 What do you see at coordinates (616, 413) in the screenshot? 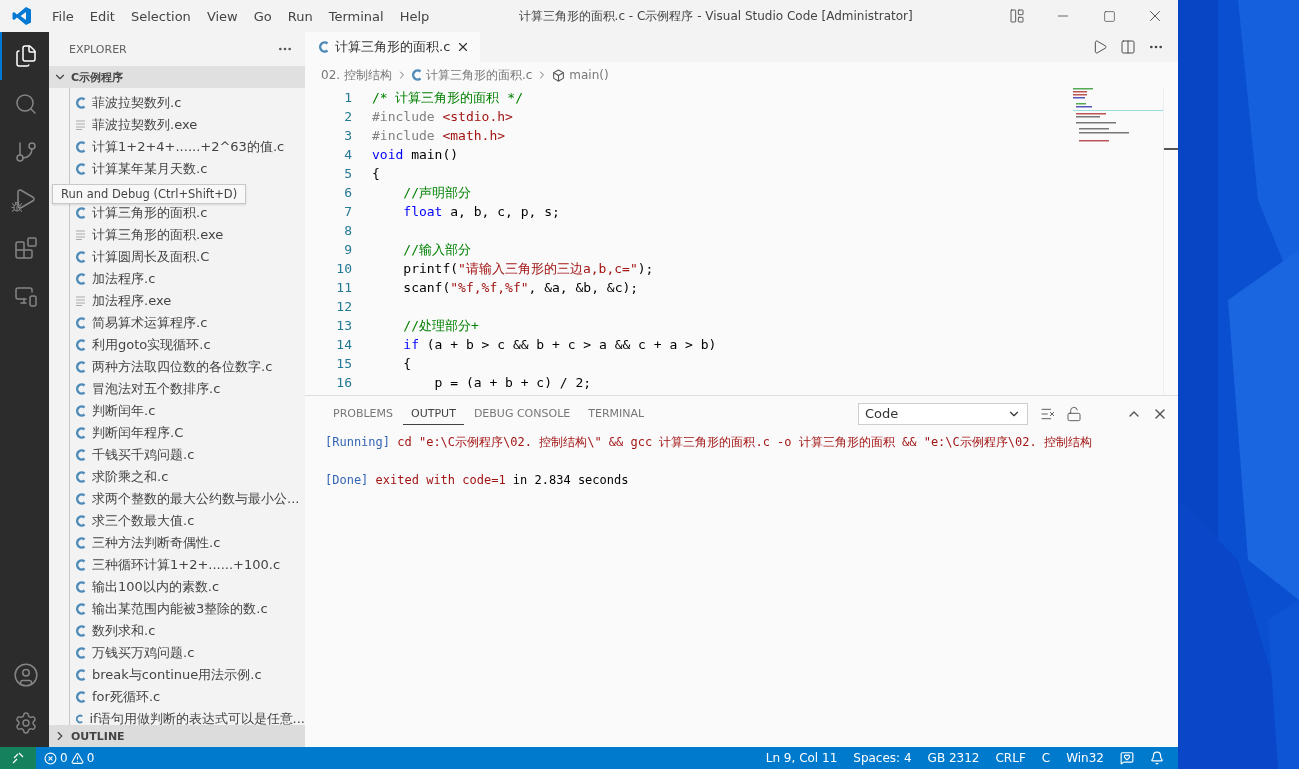
I see `panel-tab: TERMINAL` at bounding box center [616, 413].